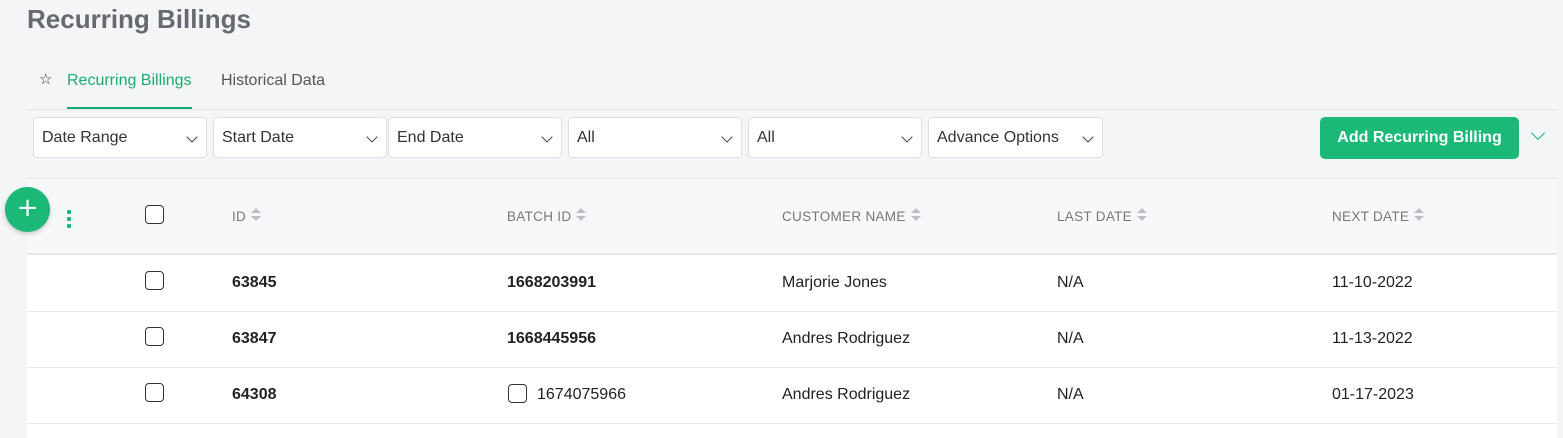 Image resolution: width=1563 pixels, height=438 pixels. I want to click on start-date-select: Start Date, so click(300, 137).